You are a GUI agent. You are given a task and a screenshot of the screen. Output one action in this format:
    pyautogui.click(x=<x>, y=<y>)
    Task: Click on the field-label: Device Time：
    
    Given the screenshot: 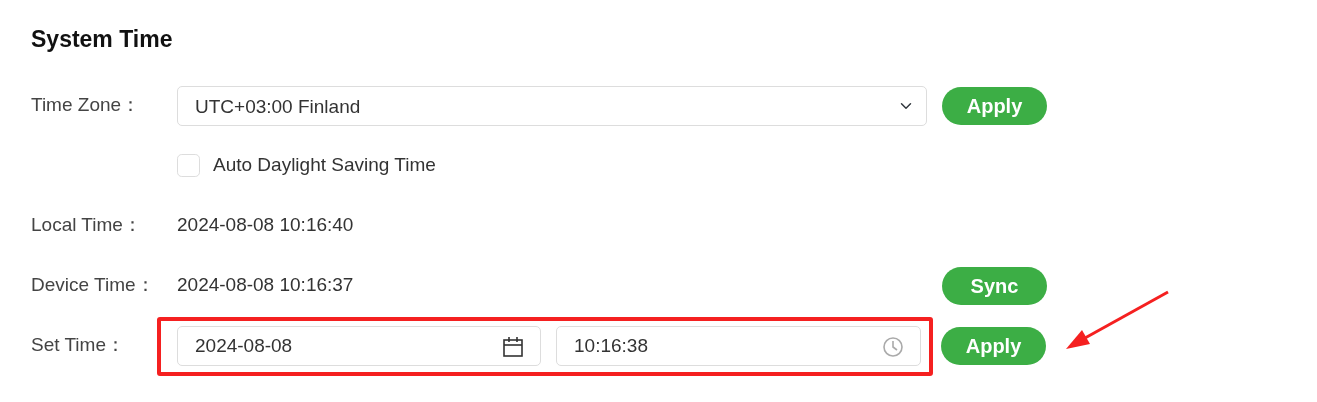 What is the action you would take?
    pyautogui.click(x=93, y=285)
    